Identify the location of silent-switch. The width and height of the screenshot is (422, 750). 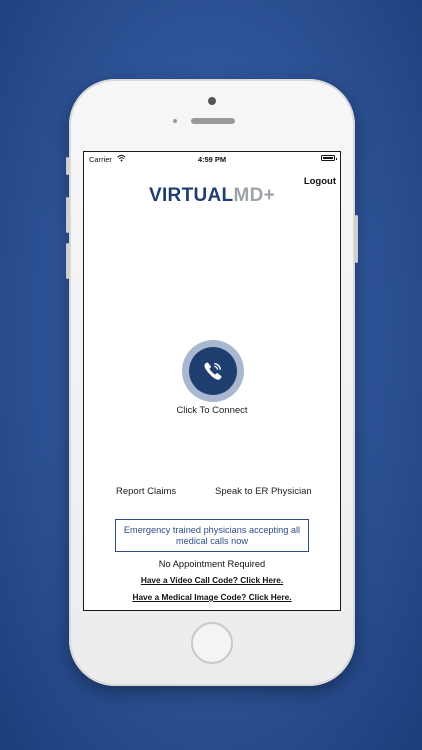
(67, 166).